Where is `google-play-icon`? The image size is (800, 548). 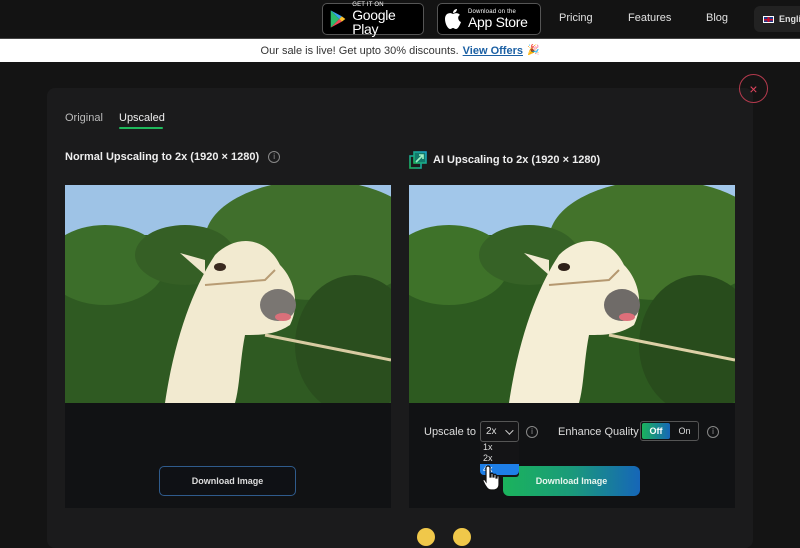 google-play-icon is located at coordinates (338, 19).